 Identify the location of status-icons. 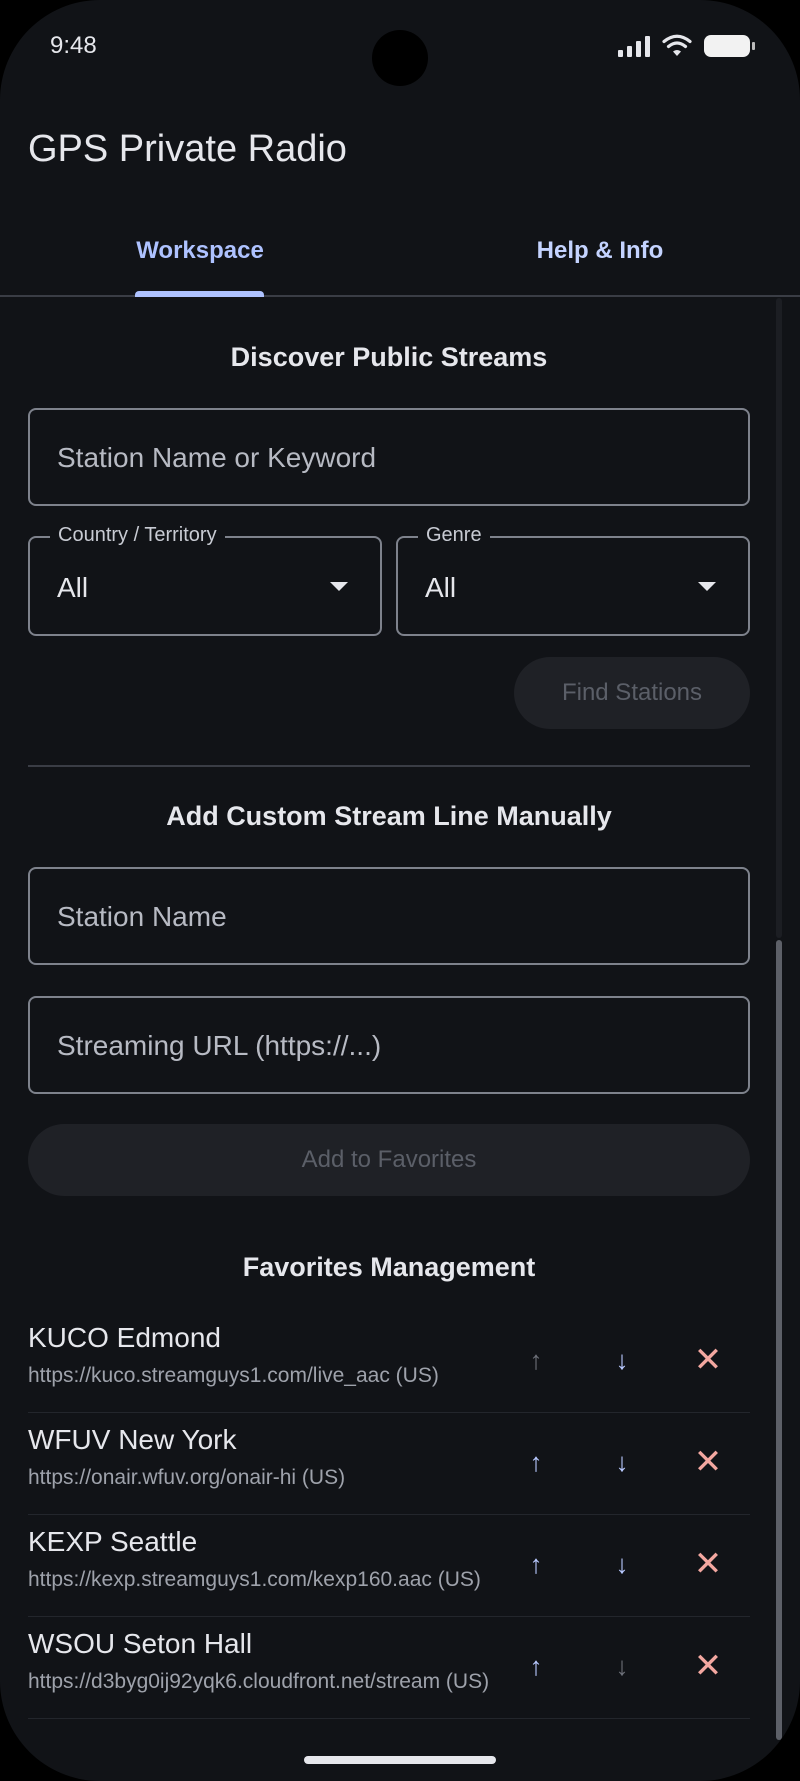
(686, 46).